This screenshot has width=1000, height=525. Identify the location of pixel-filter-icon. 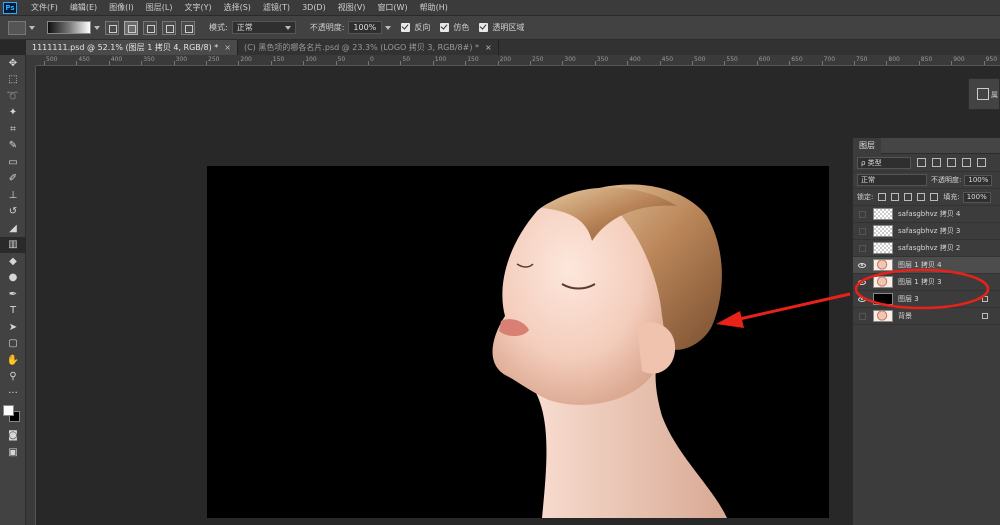
(921, 162).